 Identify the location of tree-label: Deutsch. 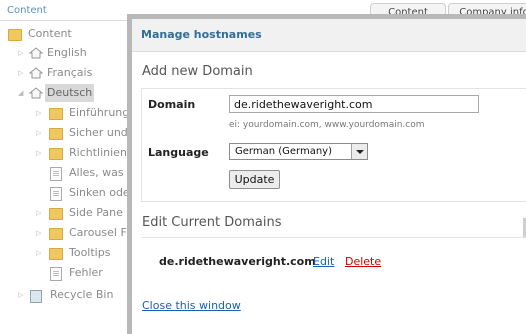
(70, 93).